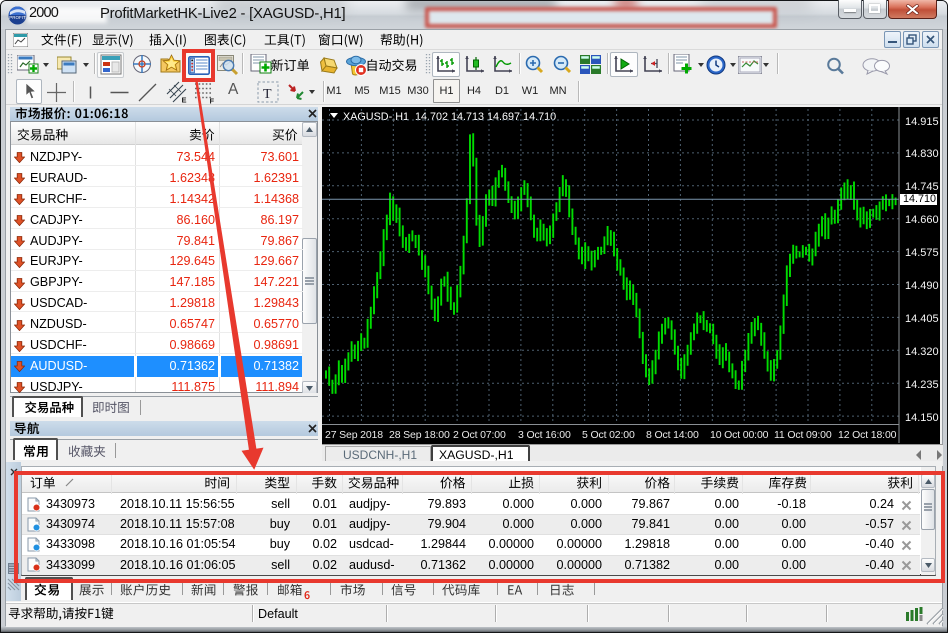 The image size is (948, 633). I want to click on svg-text: T, so click(267, 94).